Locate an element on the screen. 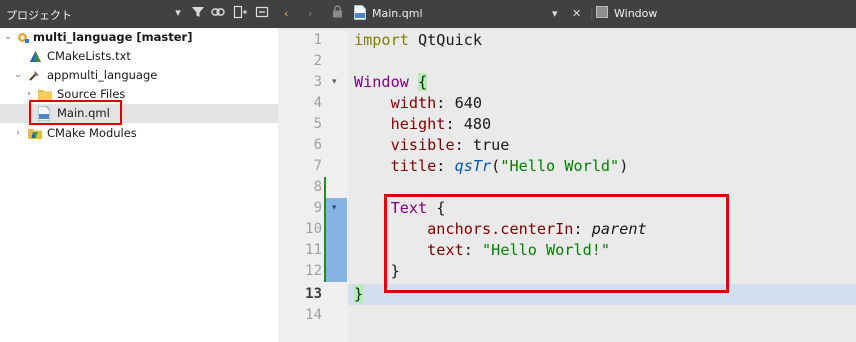  file-dropdown-icon: ▾ is located at coordinates (555, 14).